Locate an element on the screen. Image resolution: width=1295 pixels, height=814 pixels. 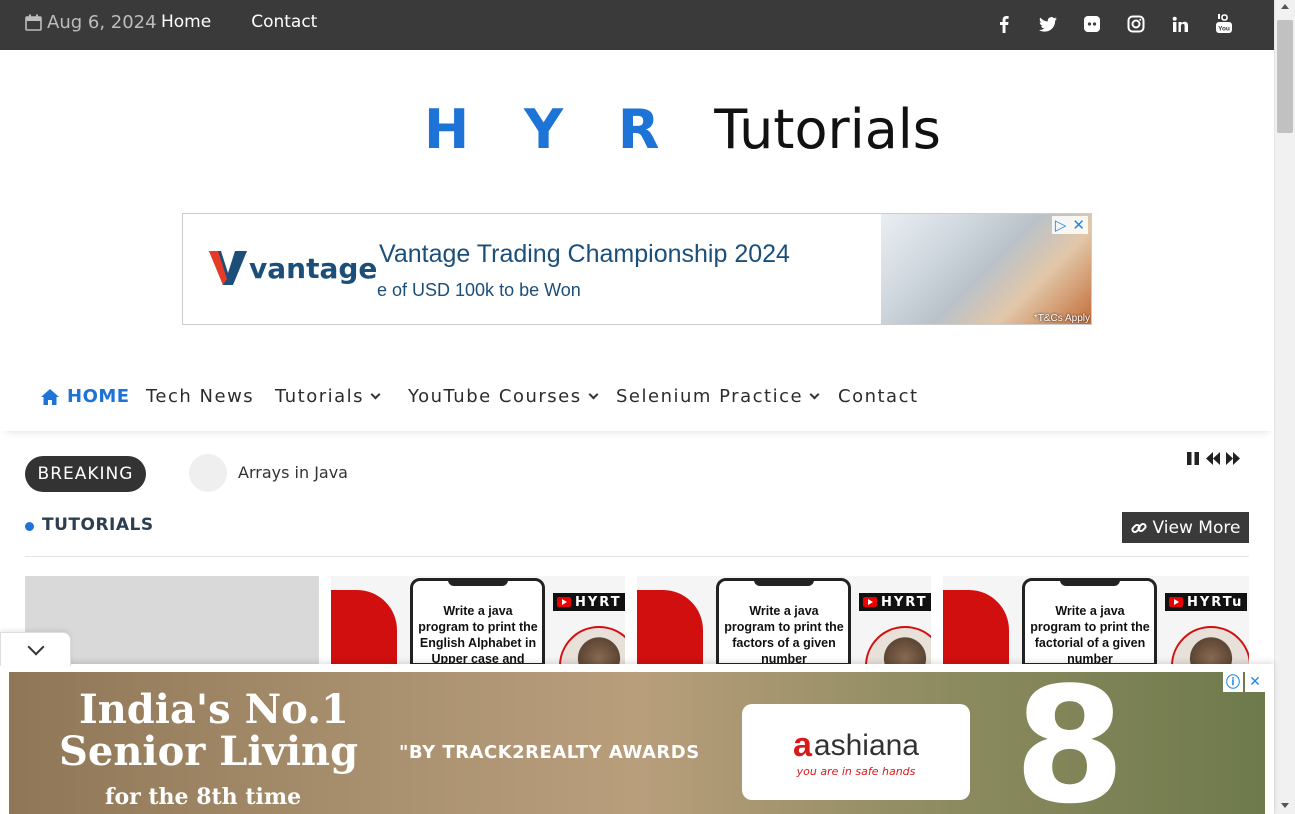
nav-youtube-courses: YouTube Courses is located at coordinates (503, 396).